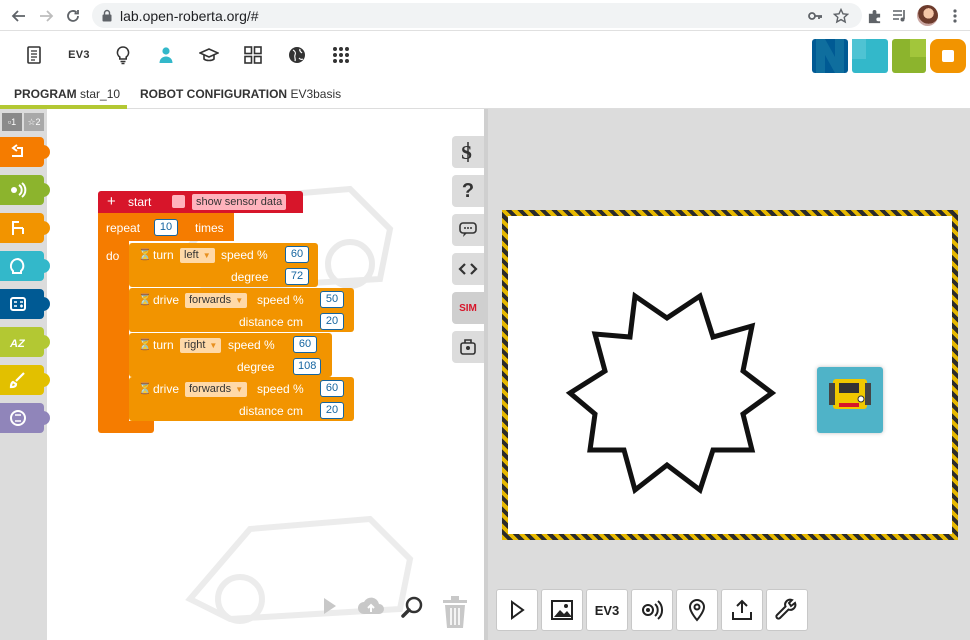 This screenshot has width=970, height=640. Describe the element at coordinates (166, 55) in the screenshot. I see `user-icon` at that location.